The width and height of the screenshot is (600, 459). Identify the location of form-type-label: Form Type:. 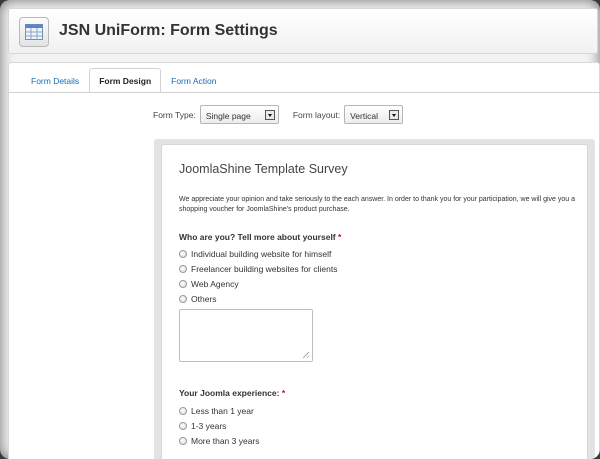
(174, 114).